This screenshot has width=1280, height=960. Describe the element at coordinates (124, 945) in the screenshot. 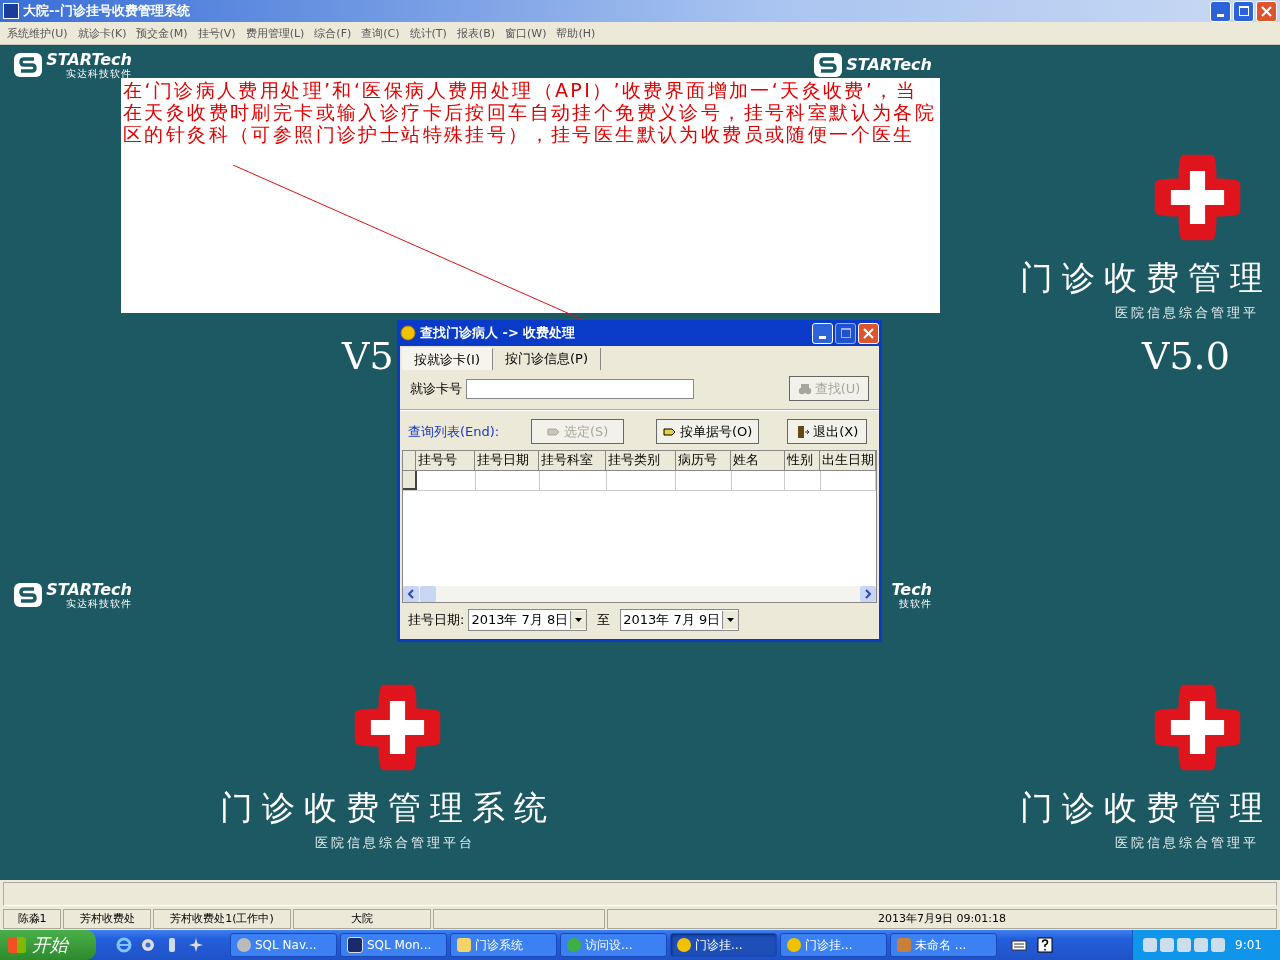

I see `browser-icon` at that location.